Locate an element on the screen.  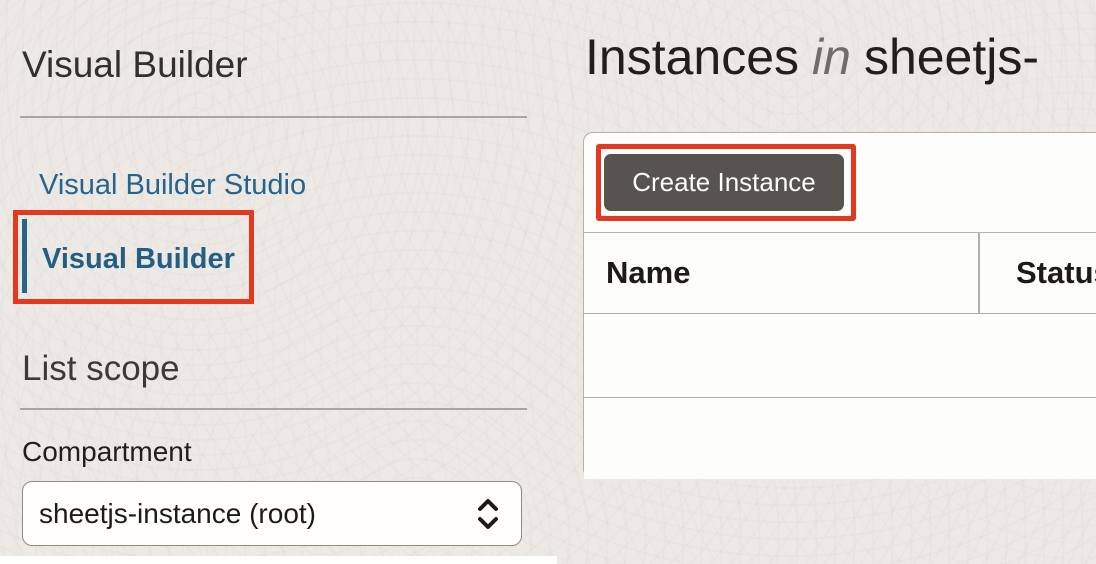
selected-item-indicator-bar is located at coordinates (24, 256).